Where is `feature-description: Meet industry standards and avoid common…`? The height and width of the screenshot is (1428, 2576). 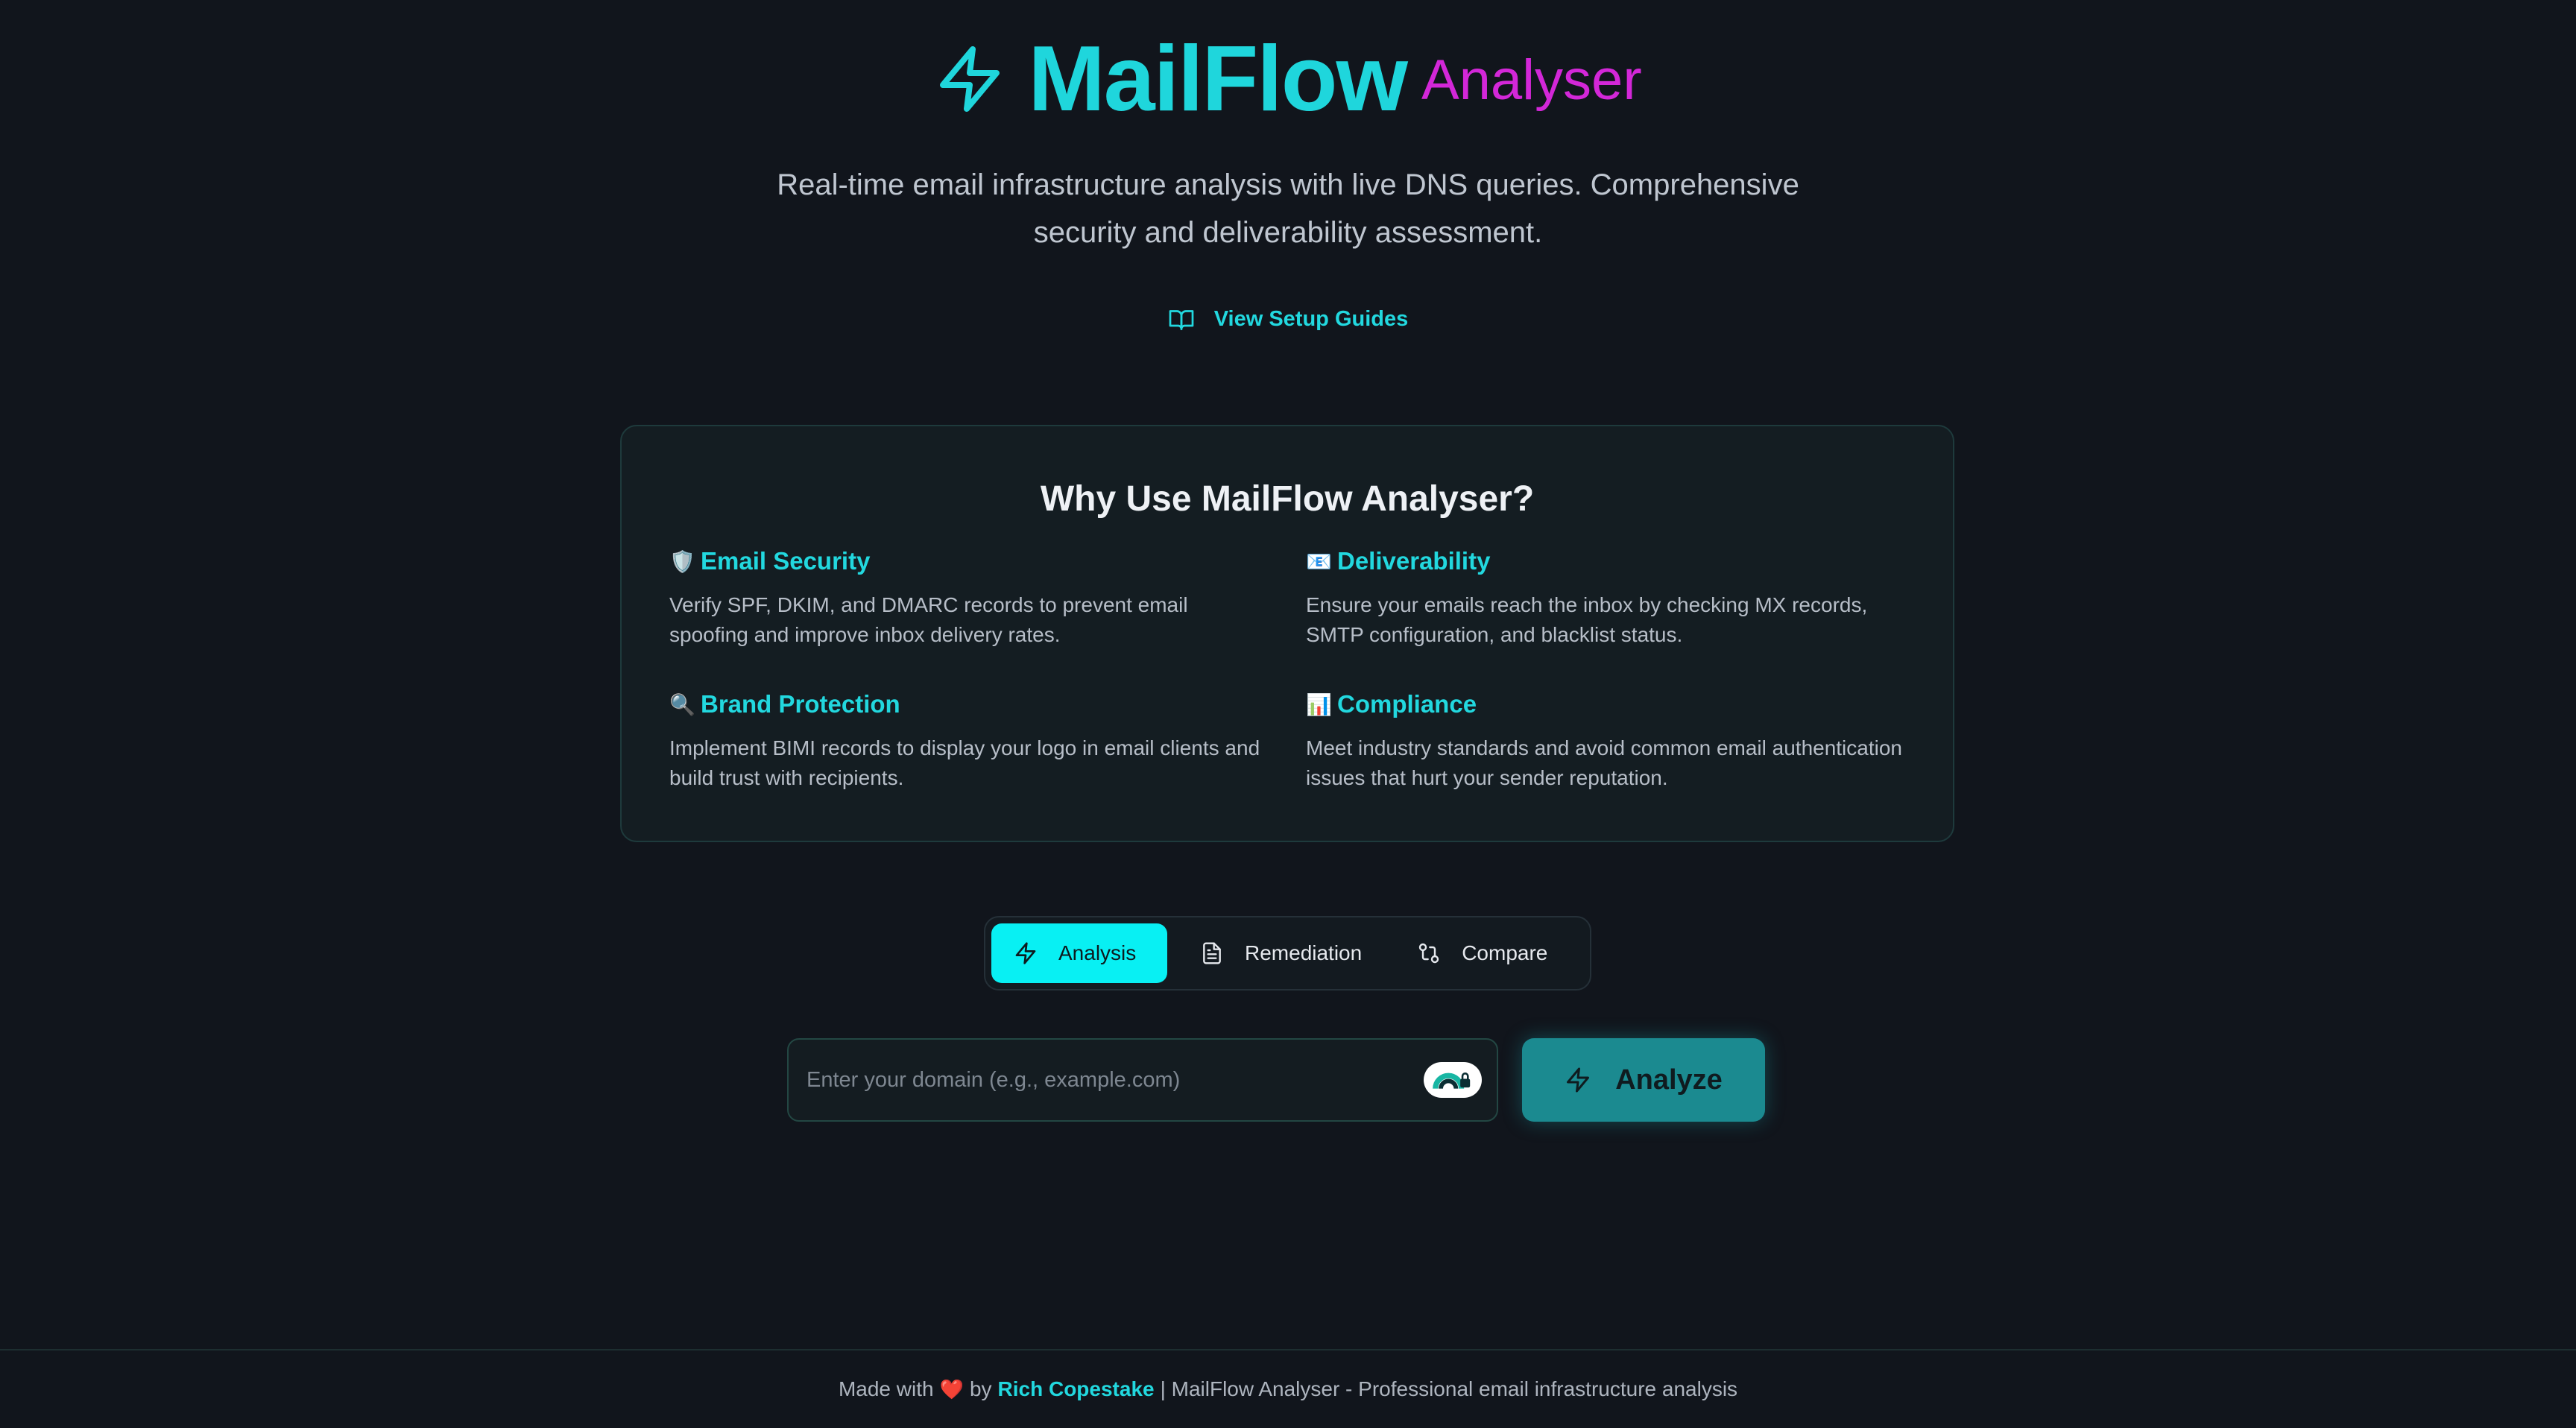
feature-description: Meet industry standards and avoid common… is located at coordinates (1604, 762).